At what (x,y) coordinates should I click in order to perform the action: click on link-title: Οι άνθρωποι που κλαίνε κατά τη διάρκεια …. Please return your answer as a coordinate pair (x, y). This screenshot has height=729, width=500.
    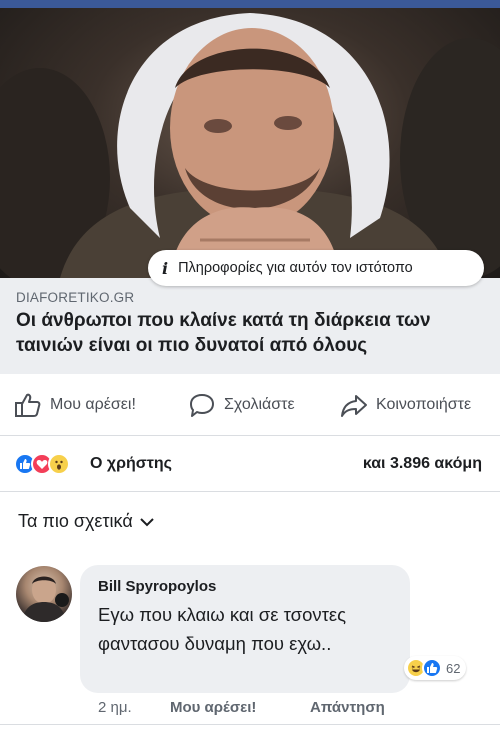
    Looking at the image, I should click on (251, 333).